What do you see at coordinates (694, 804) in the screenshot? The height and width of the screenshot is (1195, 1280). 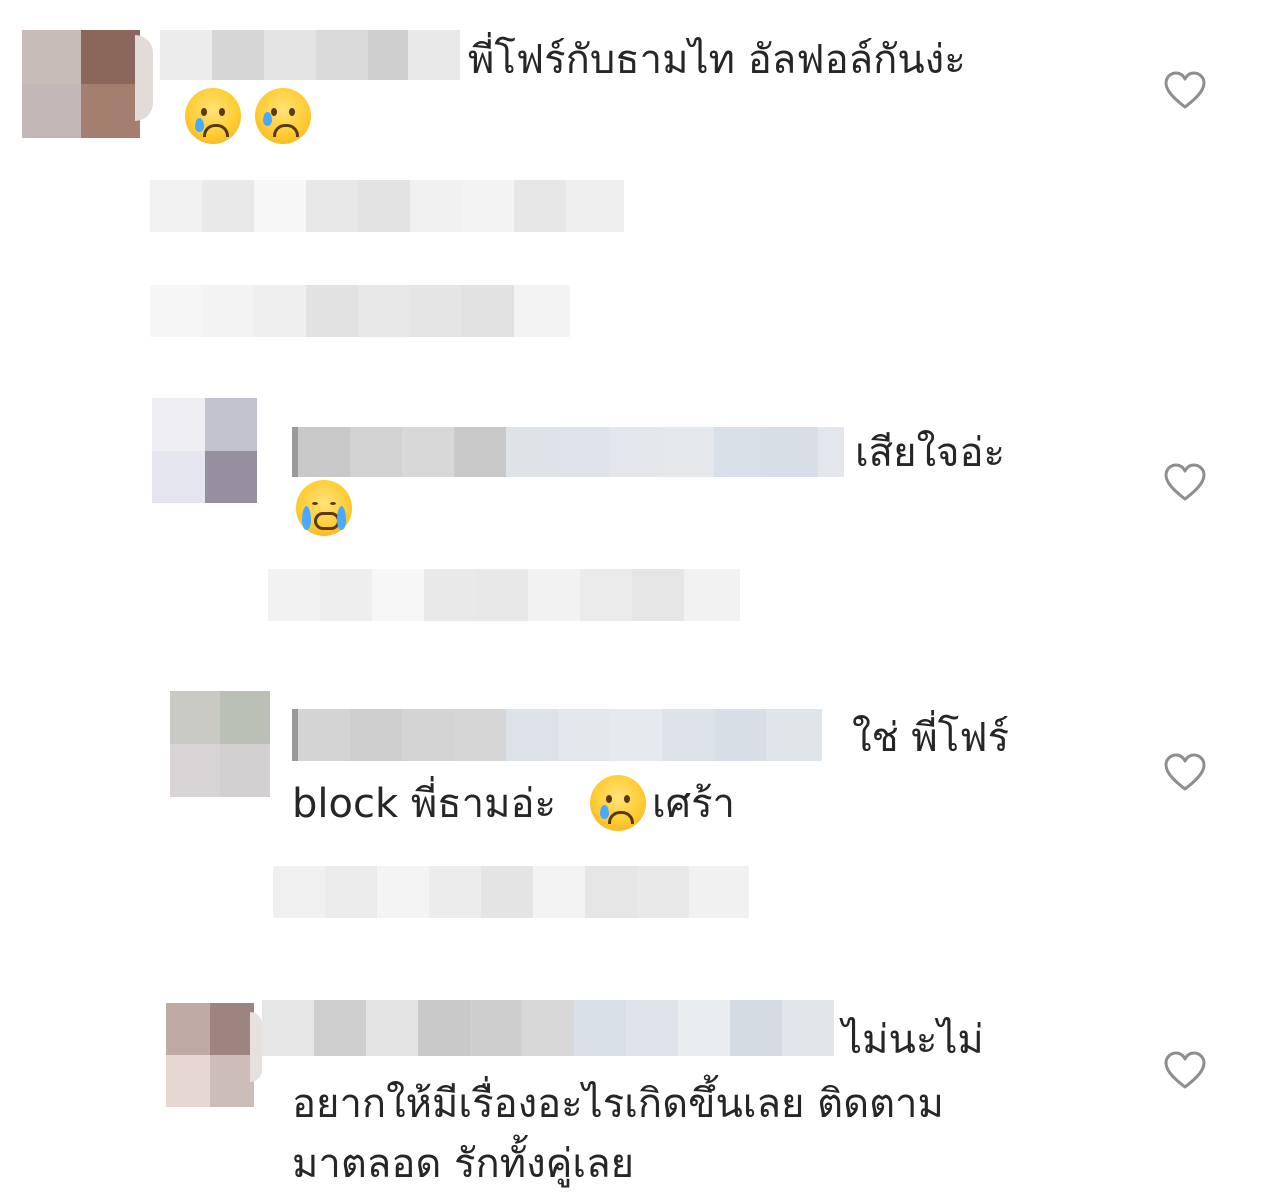 I see `comment-text-line2-end: เศร้า` at bounding box center [694, 804].